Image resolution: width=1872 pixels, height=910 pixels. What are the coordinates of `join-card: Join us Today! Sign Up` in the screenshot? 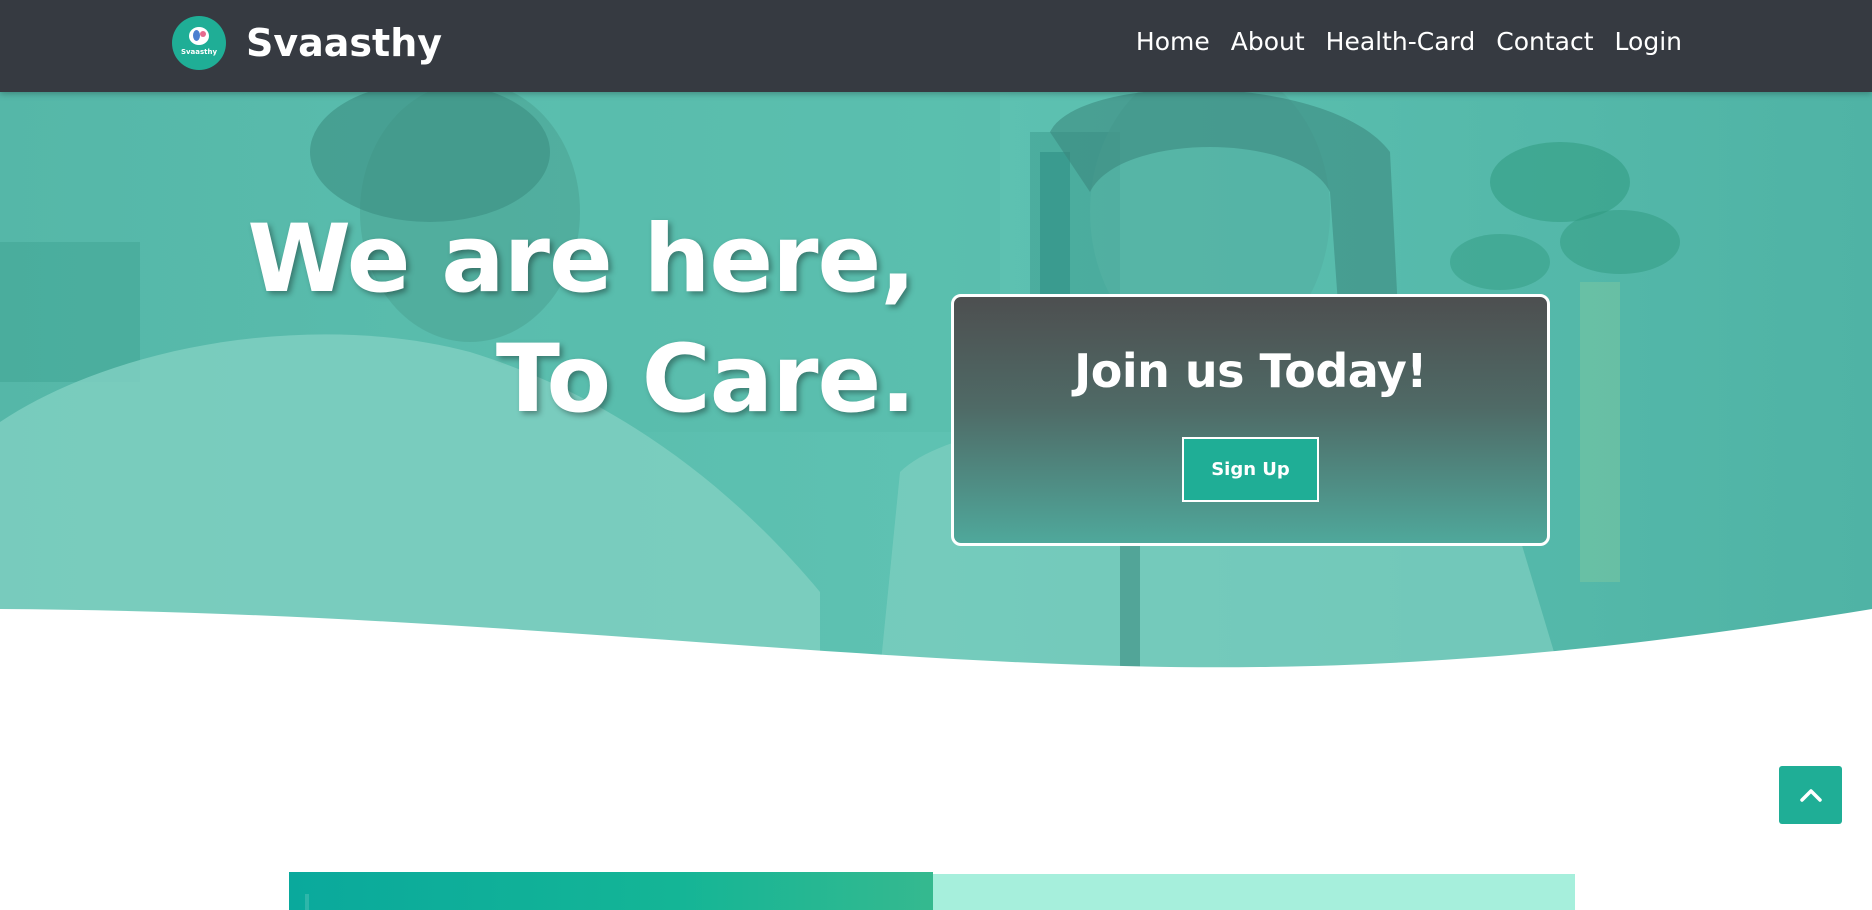 It's located at (1250, 420).